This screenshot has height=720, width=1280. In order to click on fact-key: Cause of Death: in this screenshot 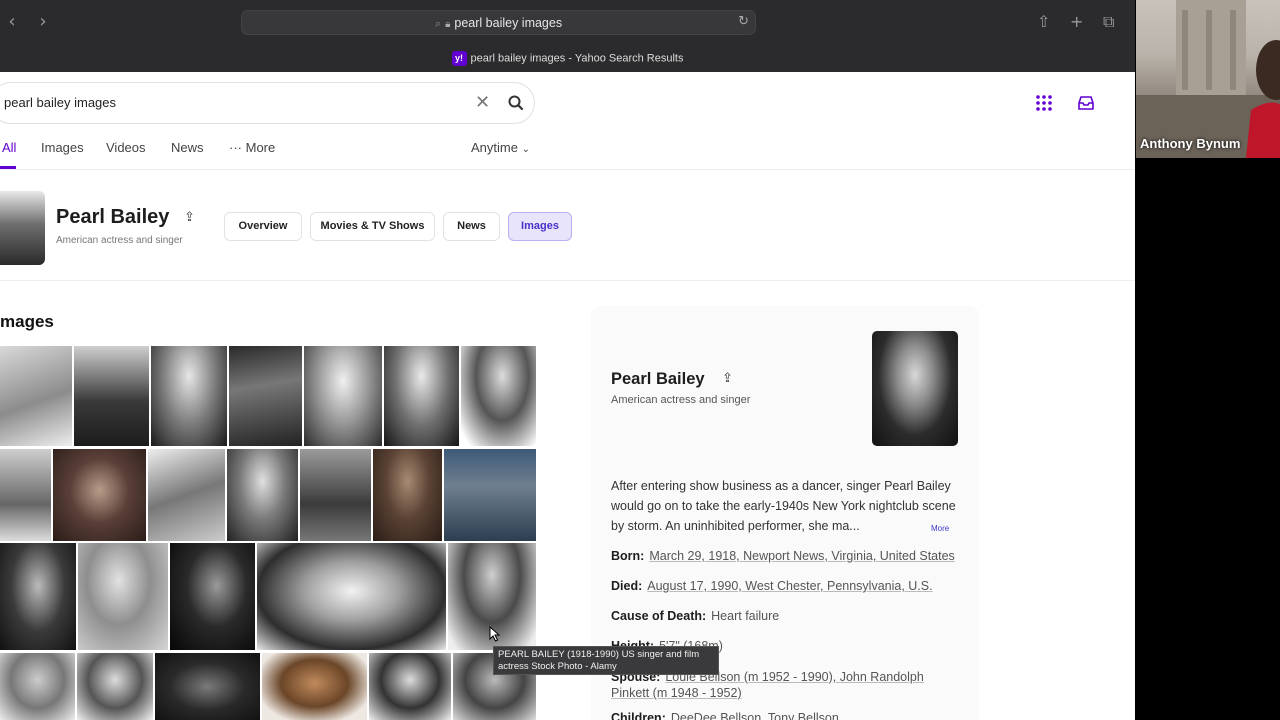, I will do `click(659, 616)`.